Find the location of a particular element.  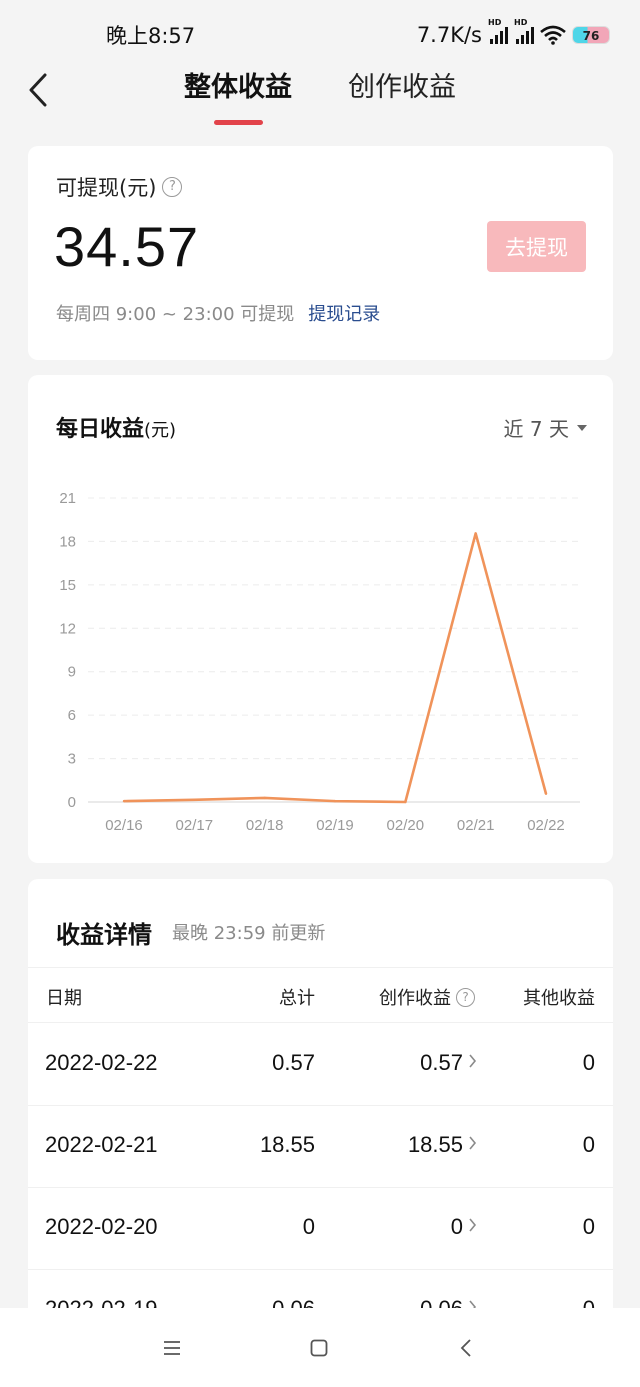

column-date: 日期 is located at coordinates (64, 998).